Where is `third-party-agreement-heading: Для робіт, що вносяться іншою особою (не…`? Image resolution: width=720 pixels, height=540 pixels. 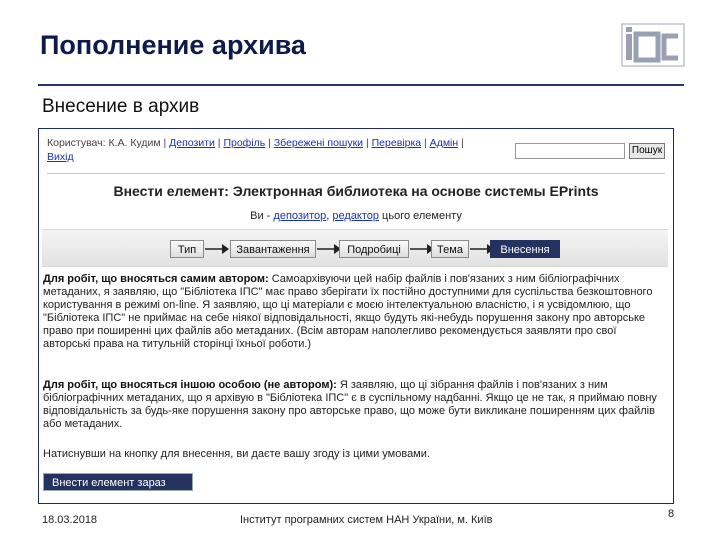
third-party-agreement-heading: Для робіт, що вносяться іншою особою (не… is located at coordinates (190, 385).